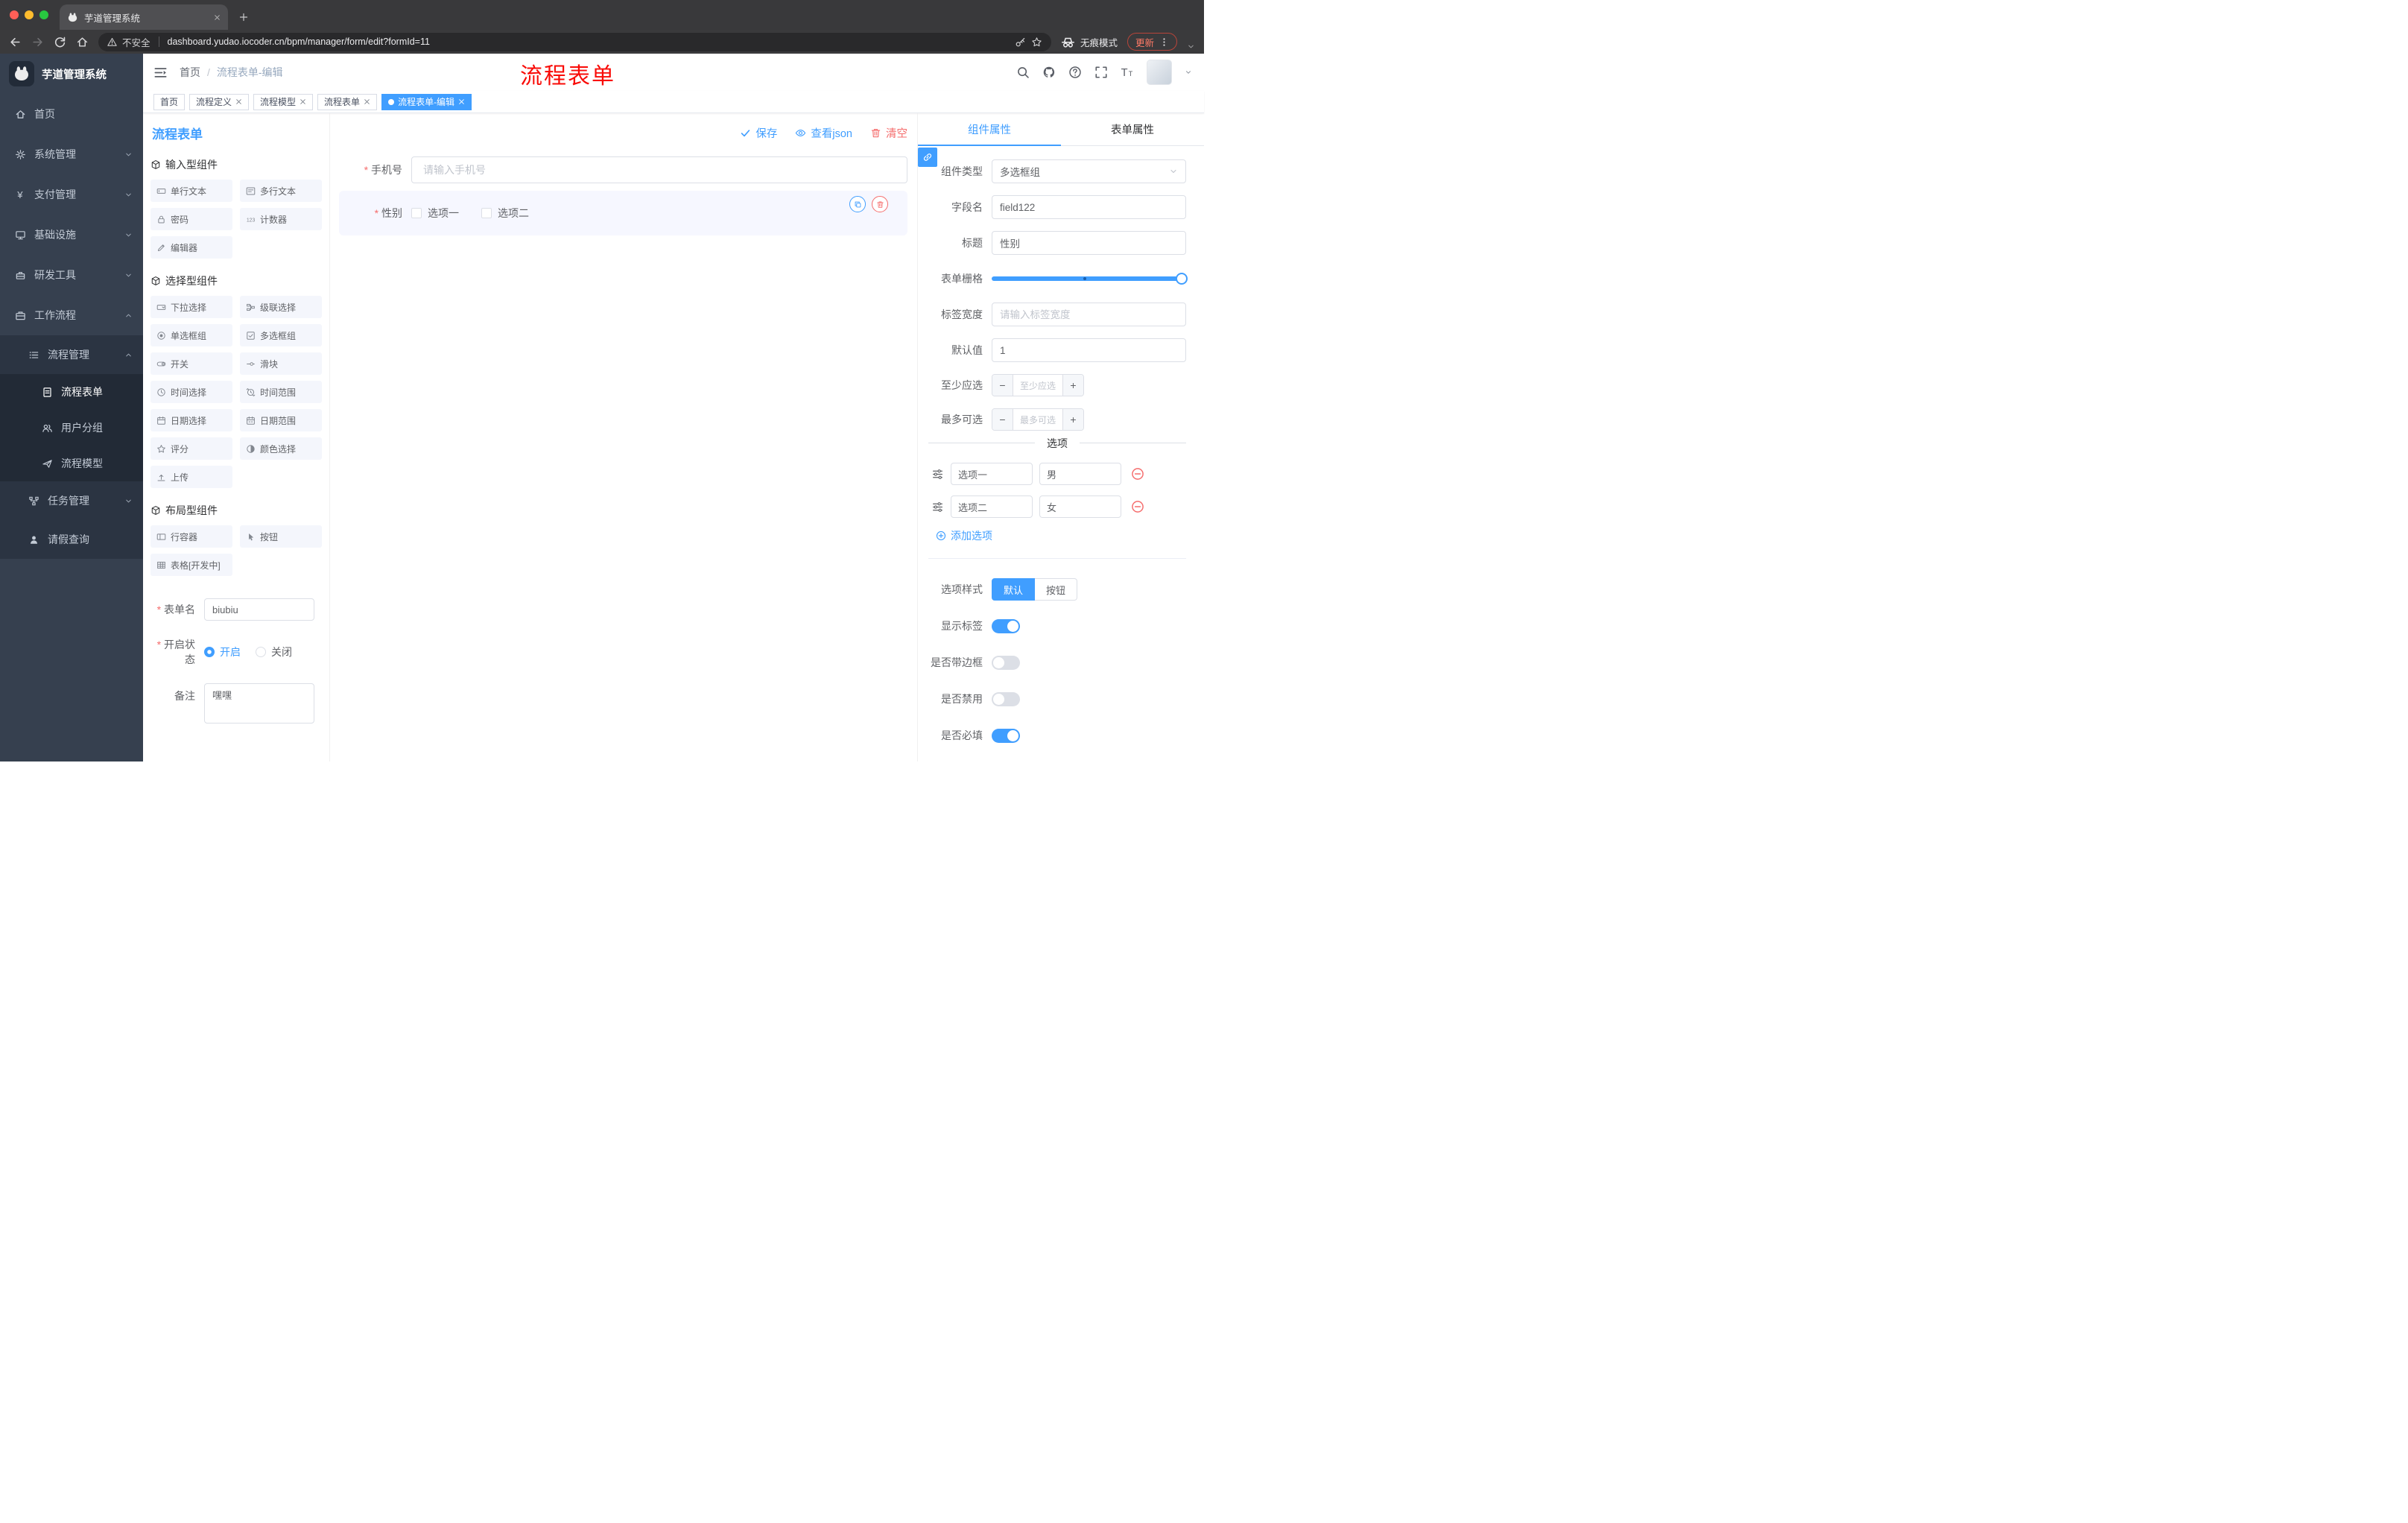  I want to click on tag-process-model: 流程模型, so click(283, 101).